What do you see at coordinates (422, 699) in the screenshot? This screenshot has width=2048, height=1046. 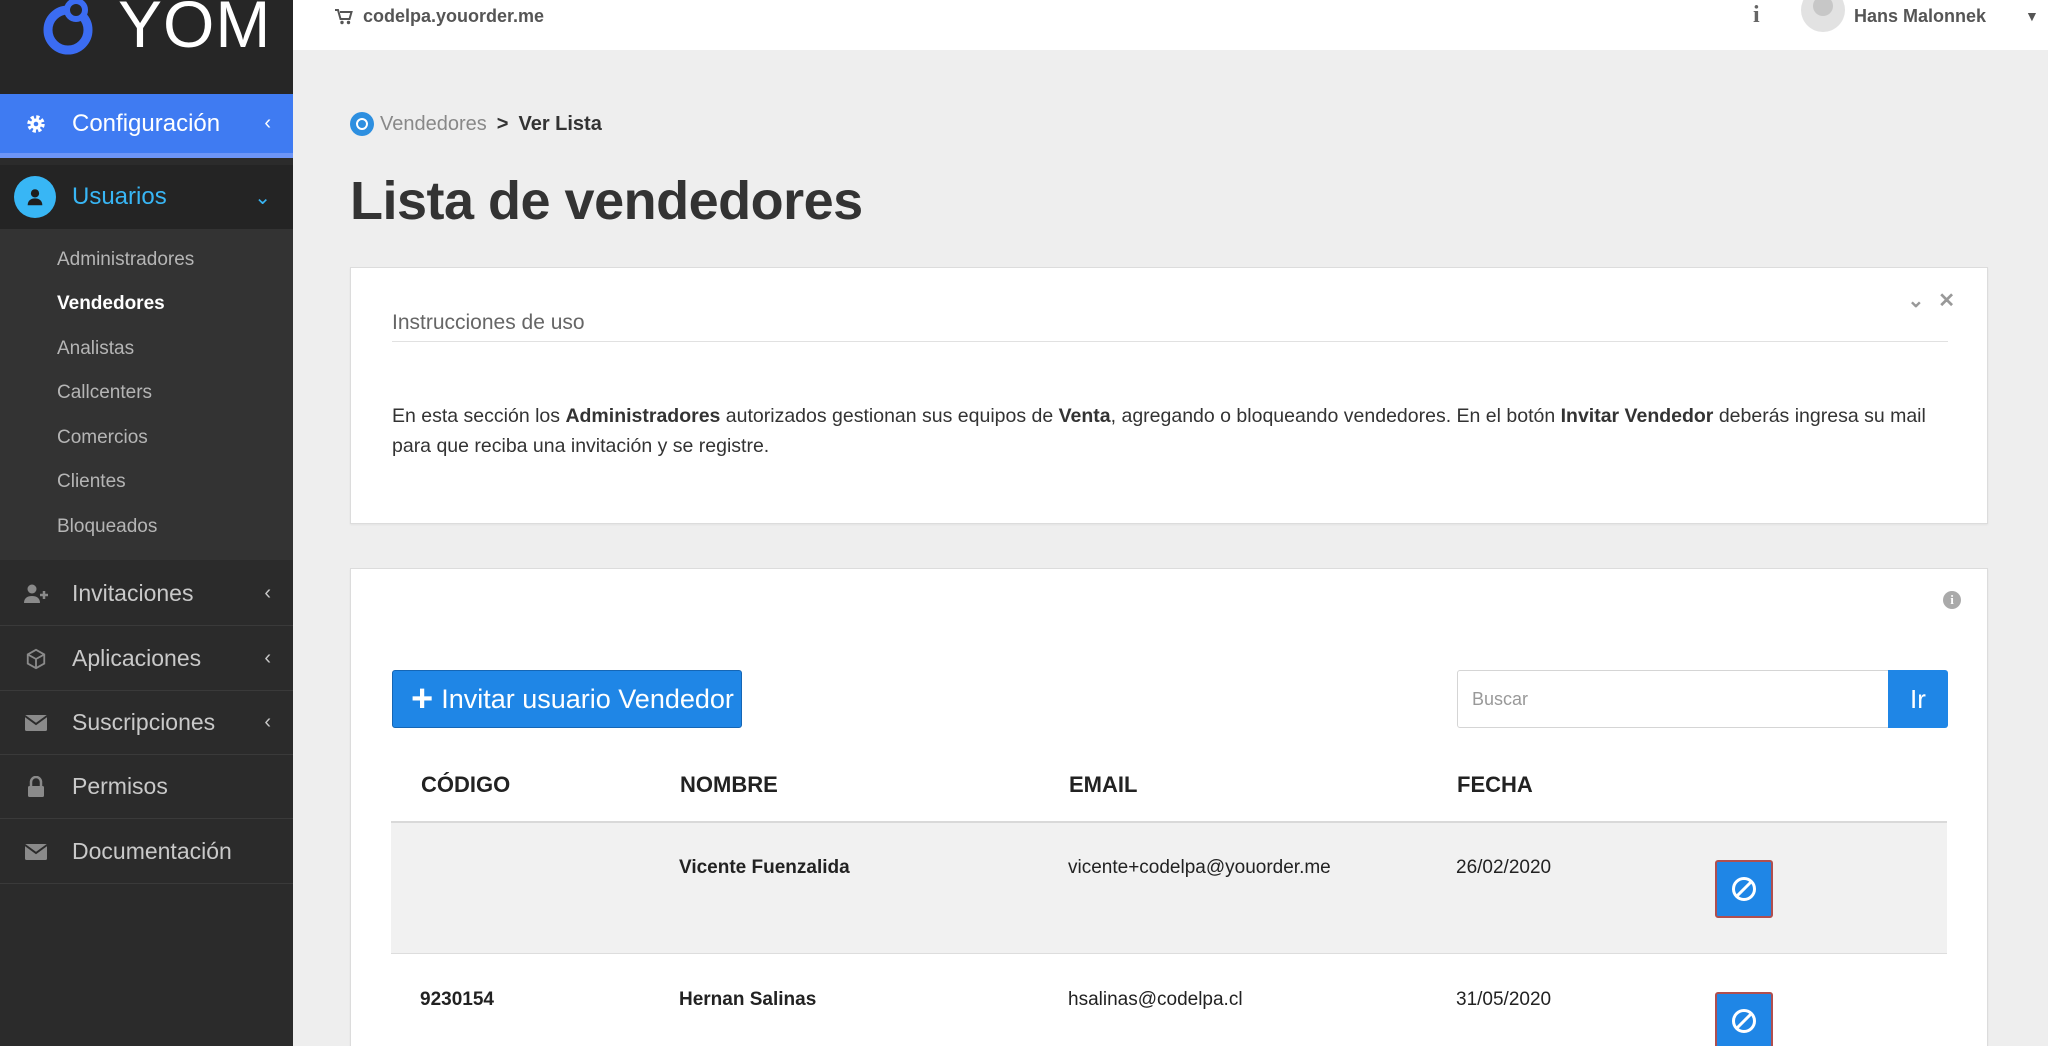 I see `plus-icon: +` at bounding box center [422, 699].